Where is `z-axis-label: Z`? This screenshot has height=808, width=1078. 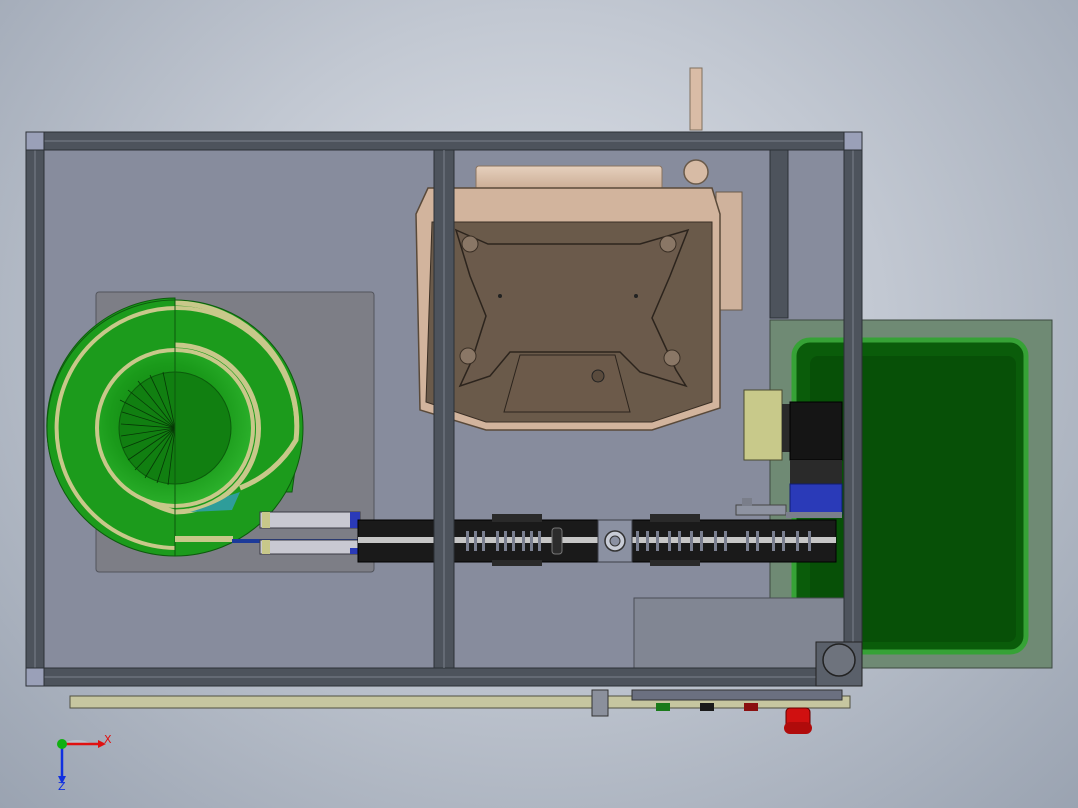 z-axis-label: Z is located at coordinates (62, 786).